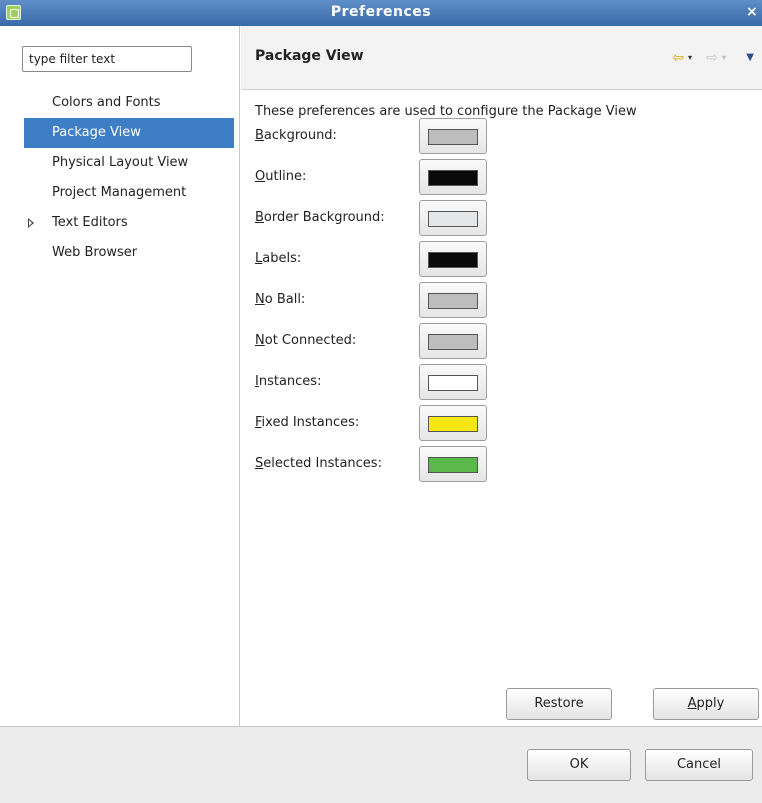 This screenshot has width=762, height=803. I want to click on color-preference-row: Labels:, so click(405, 260).